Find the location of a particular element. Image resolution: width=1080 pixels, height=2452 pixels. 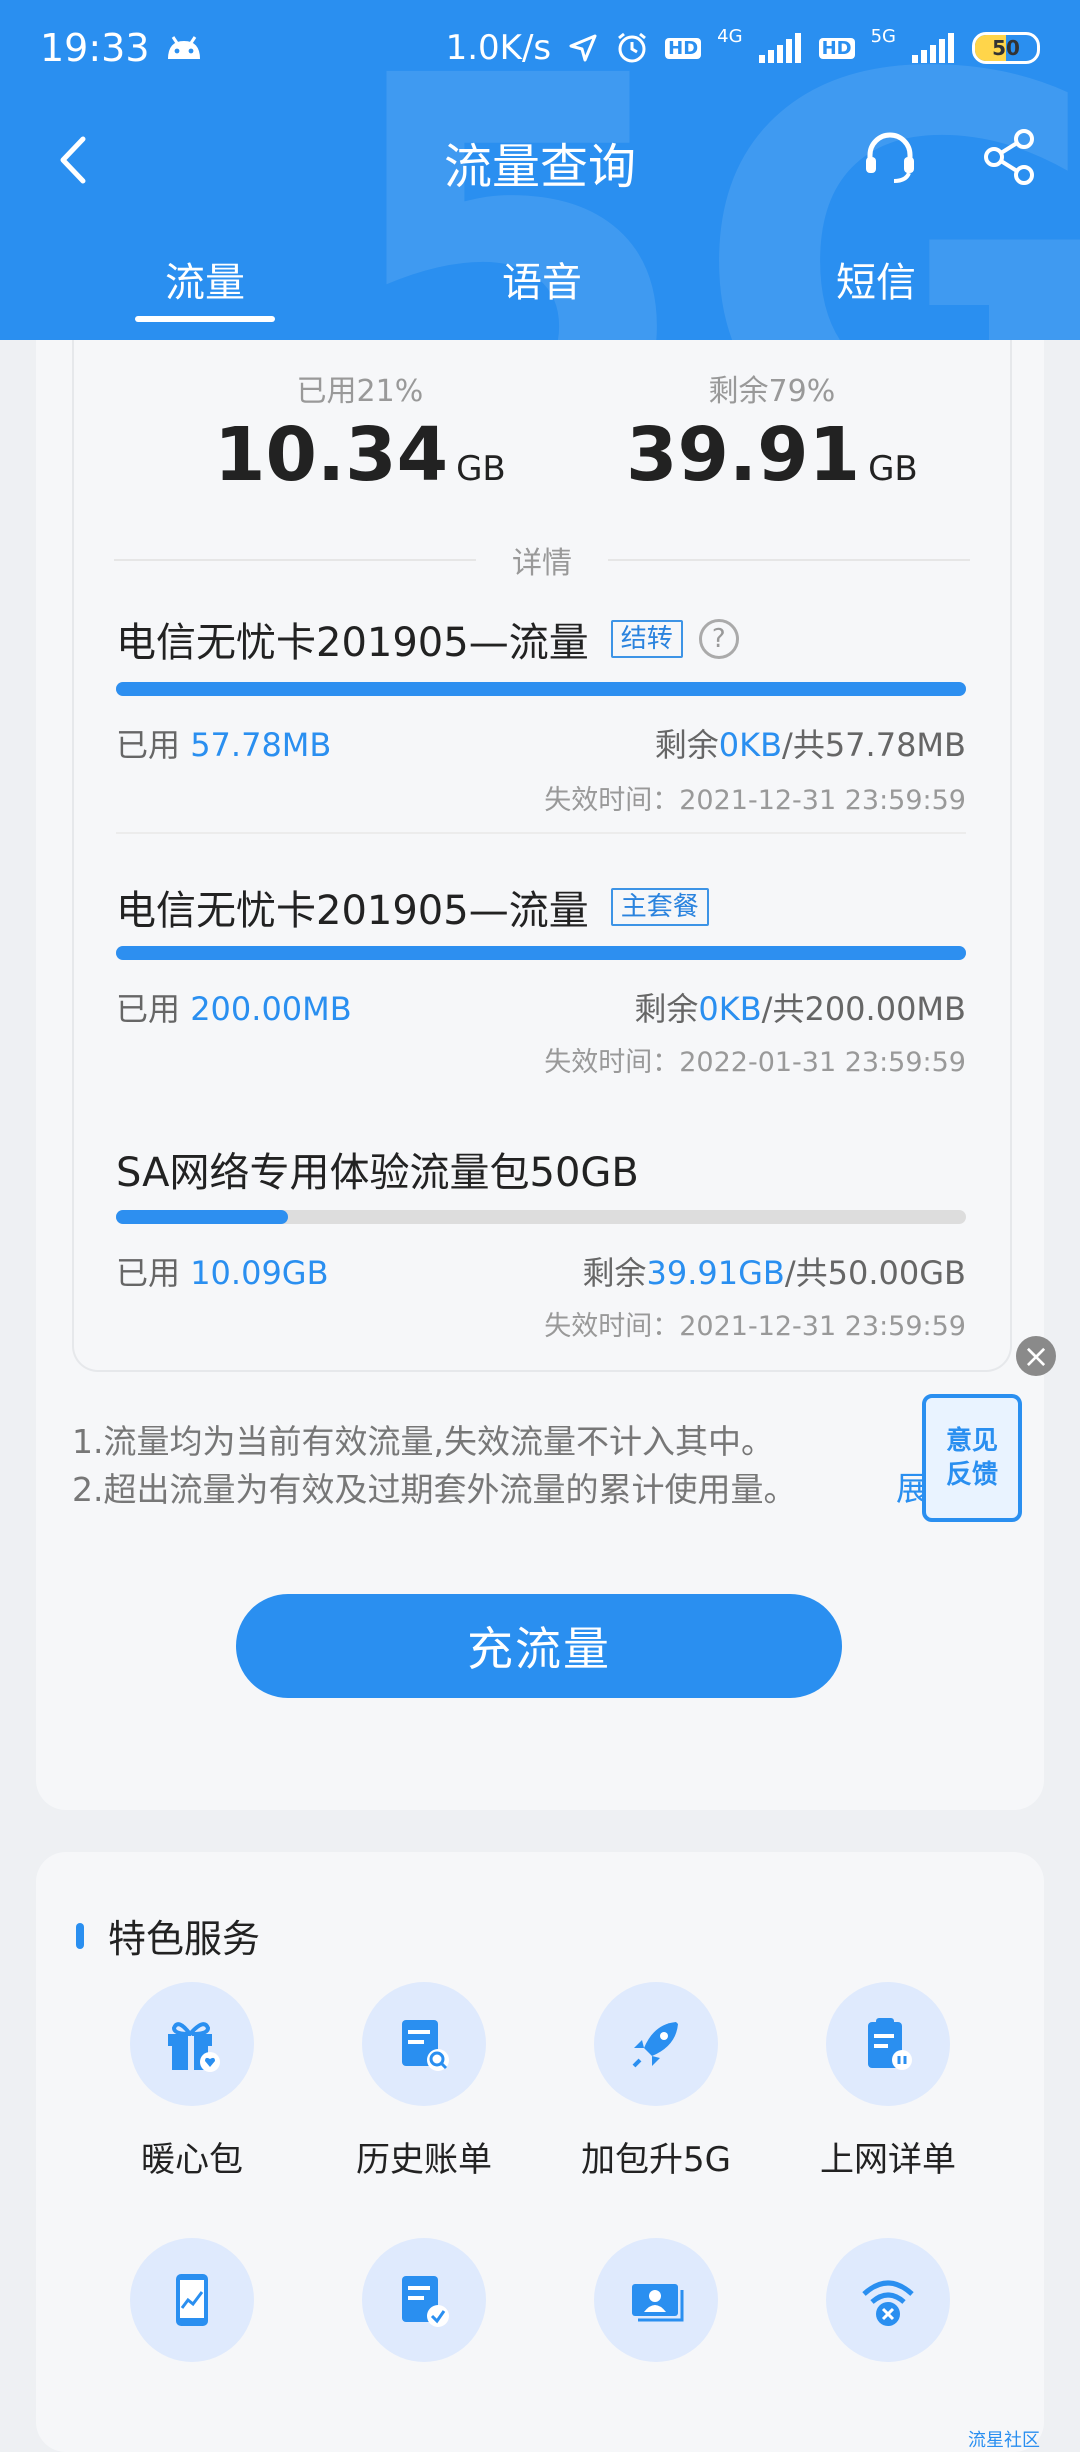

customer-service-icon is located at coordinates (890, 157).